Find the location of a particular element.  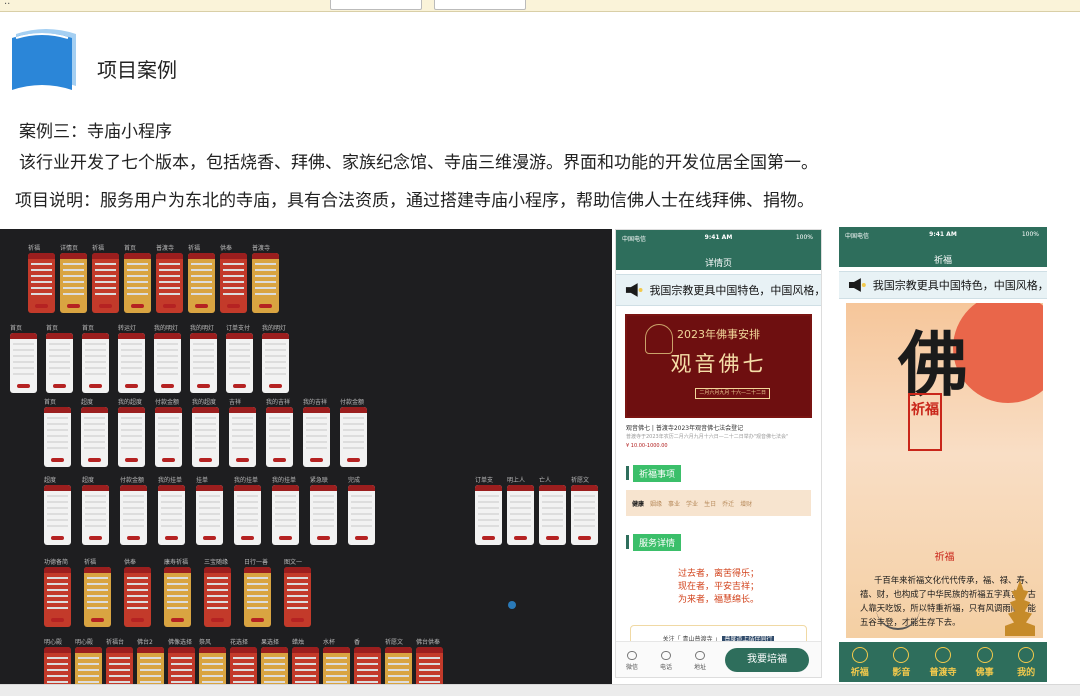

nav-item-3: 佛事 is located at coordinates (985, 662).